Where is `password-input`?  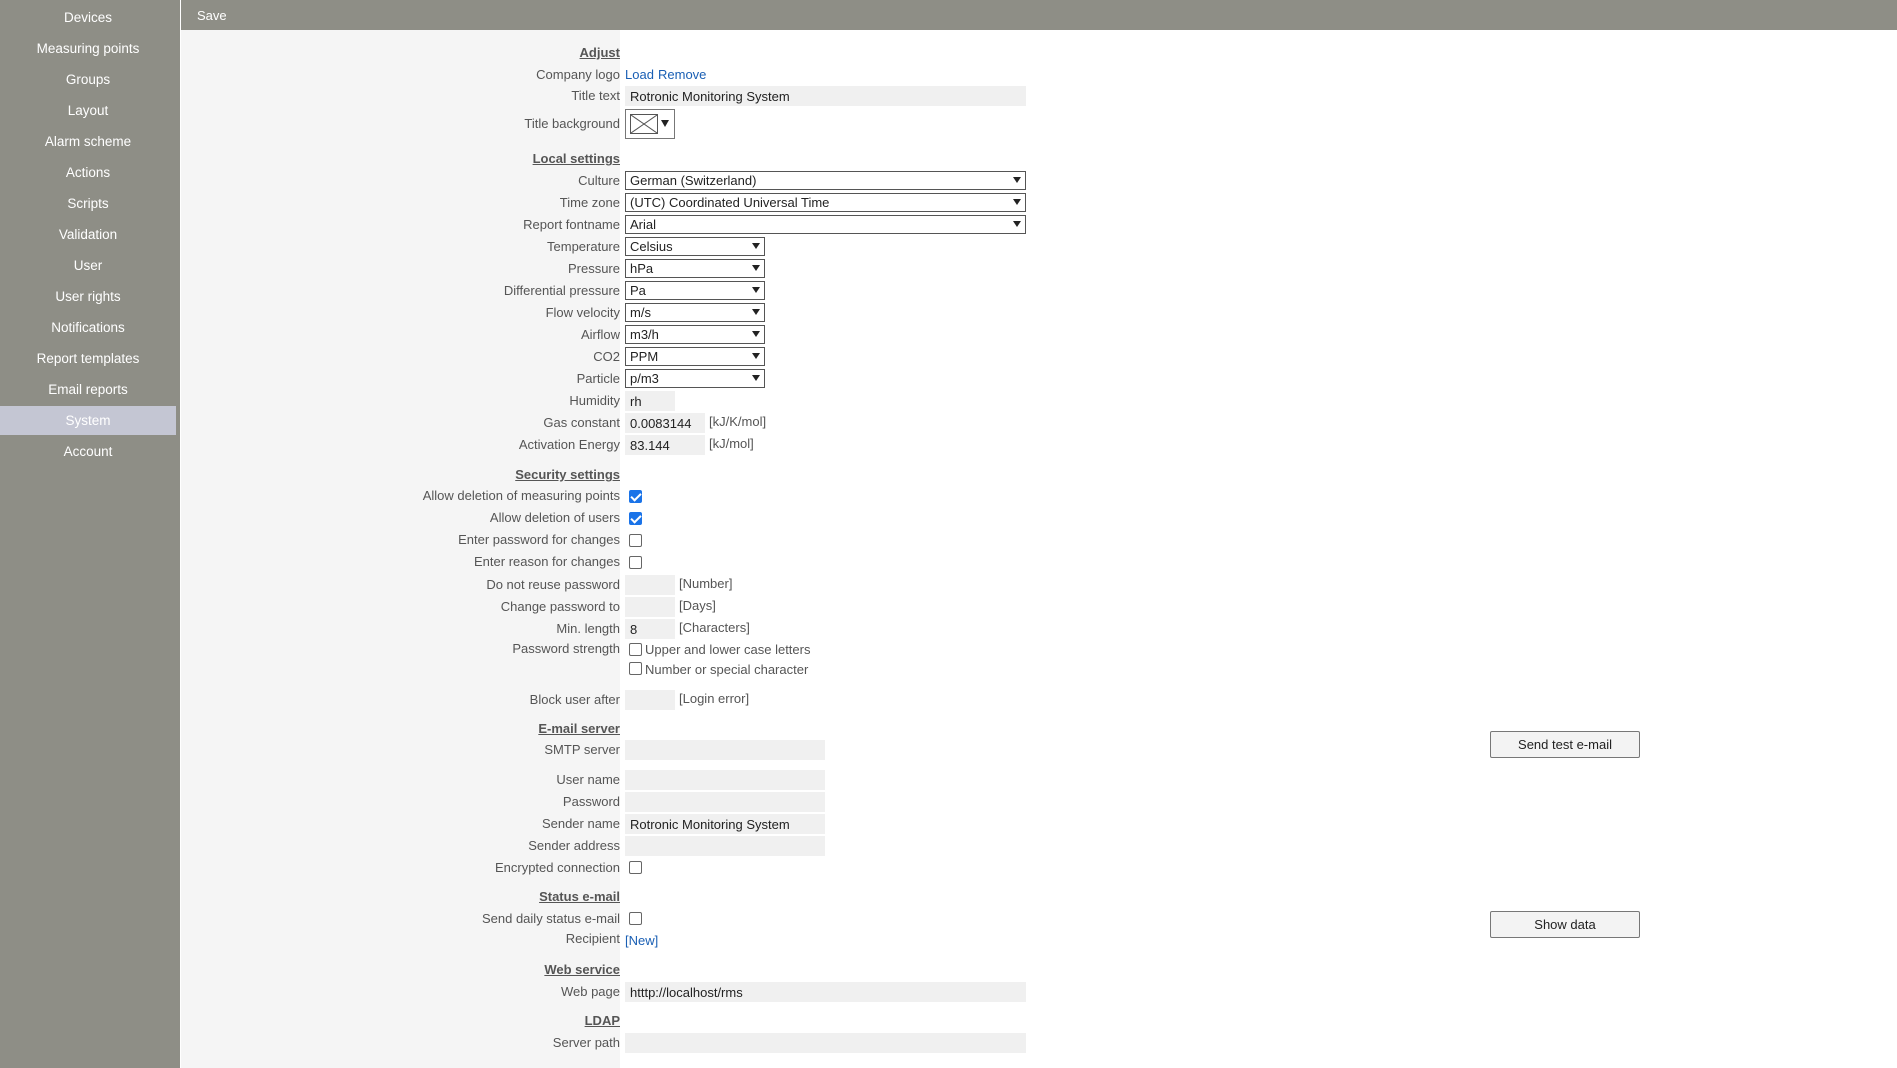 password-input is located at coordinates (725, 802).